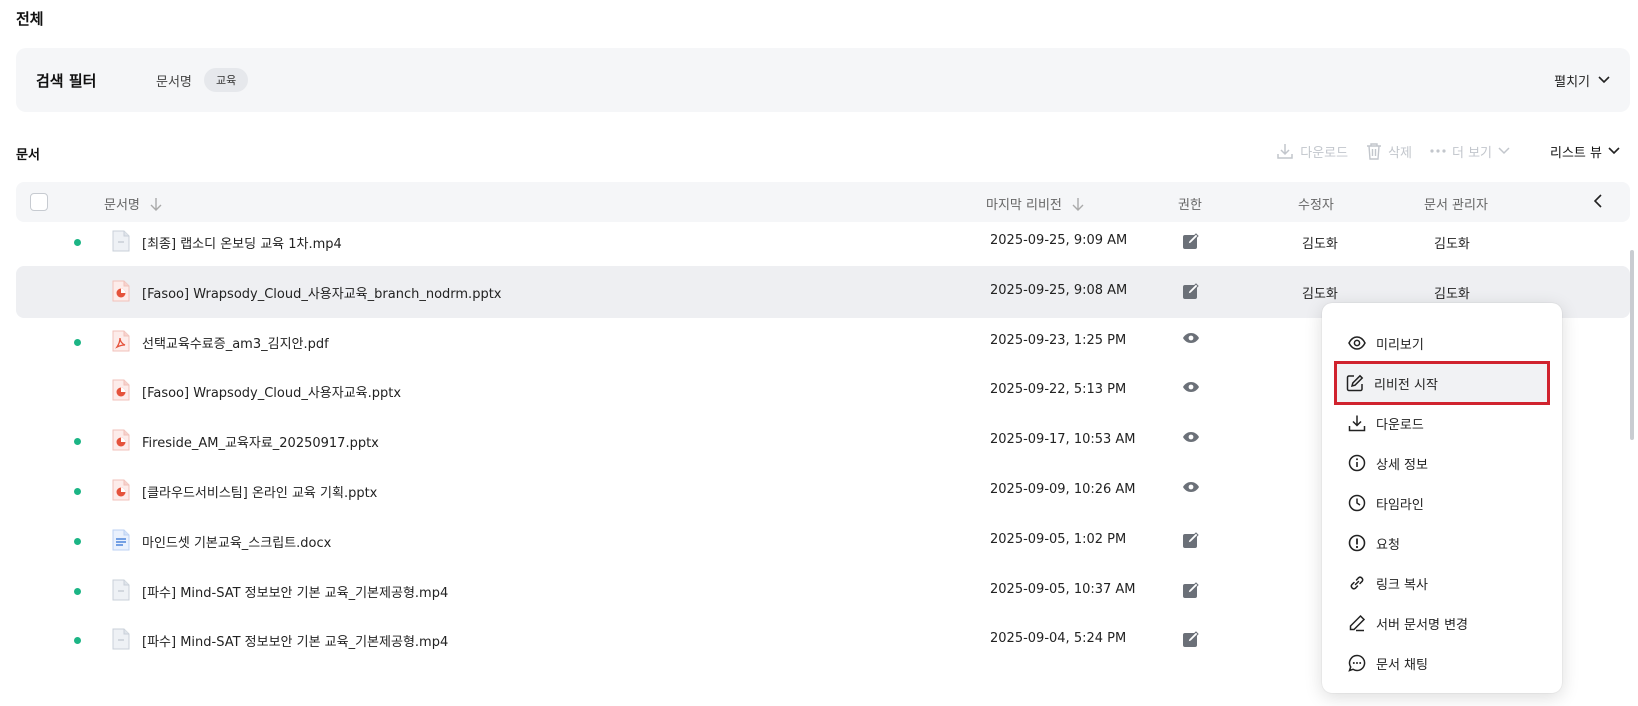 Image resolution: width=1638 pixels, height=706 pixels. I want to click on docx-file-icon, so click(121, 540).